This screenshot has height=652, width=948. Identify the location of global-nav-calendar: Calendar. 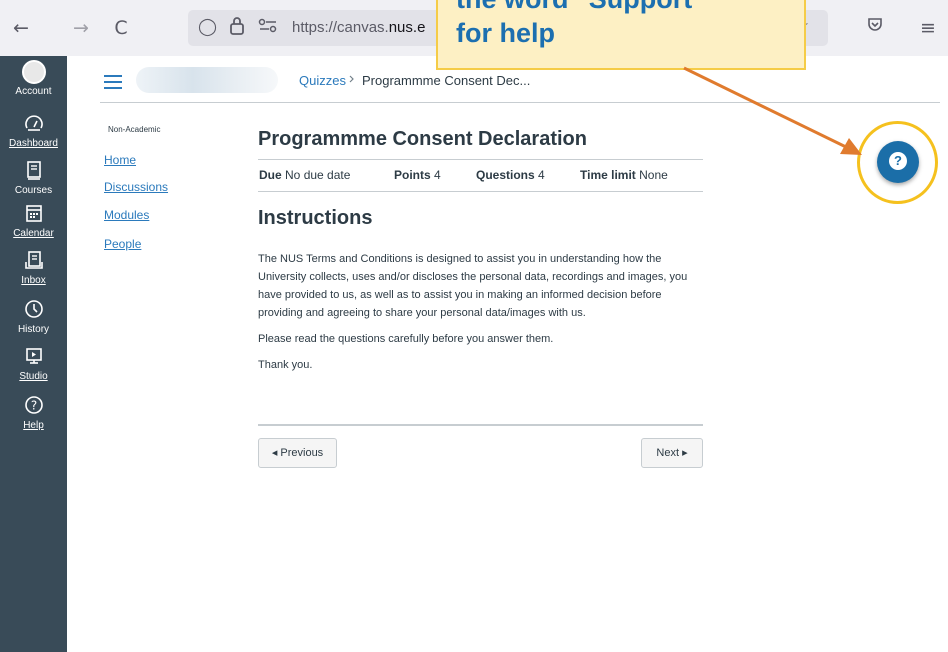
(33, 221).